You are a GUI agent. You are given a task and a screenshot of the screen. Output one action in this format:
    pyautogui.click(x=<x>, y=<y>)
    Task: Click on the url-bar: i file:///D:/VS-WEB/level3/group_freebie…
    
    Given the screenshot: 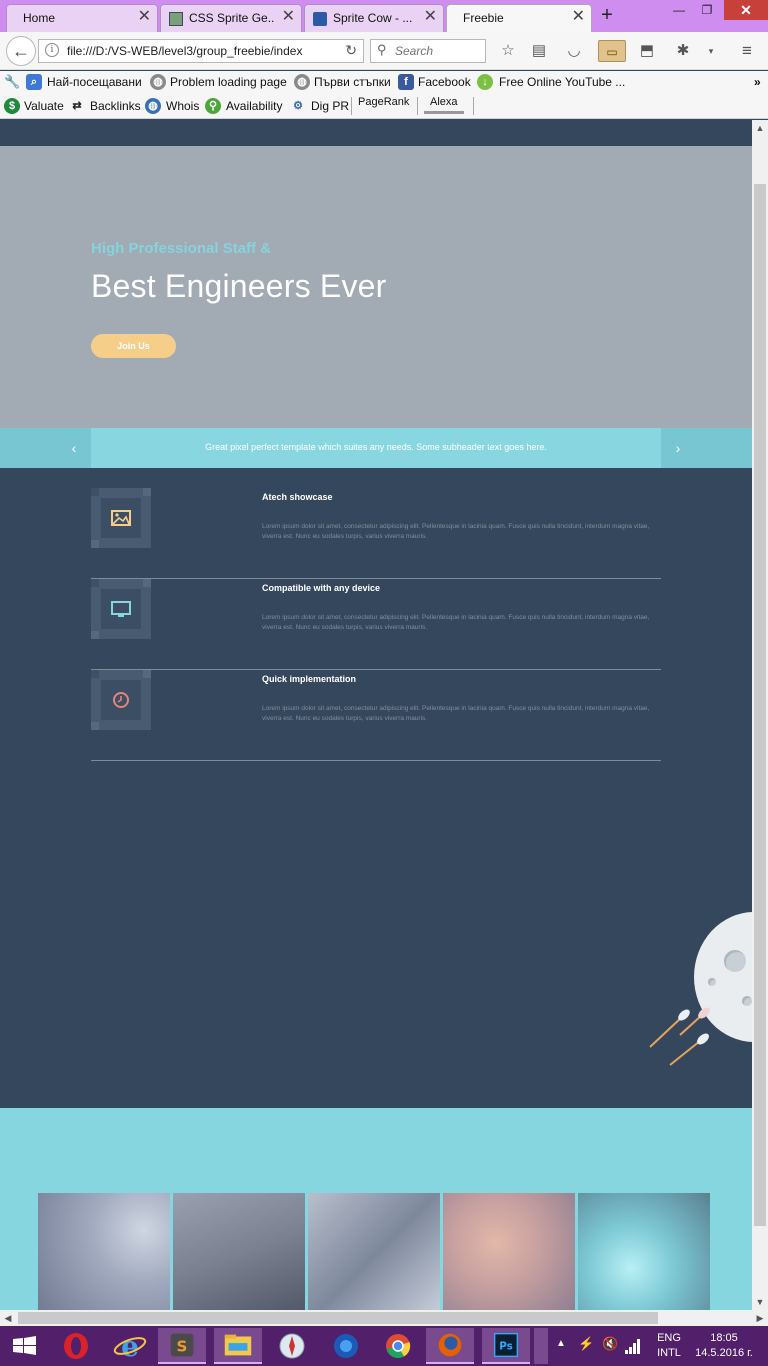 What is the action you would take?
    pyautogui.click(x=201, y=51)
    